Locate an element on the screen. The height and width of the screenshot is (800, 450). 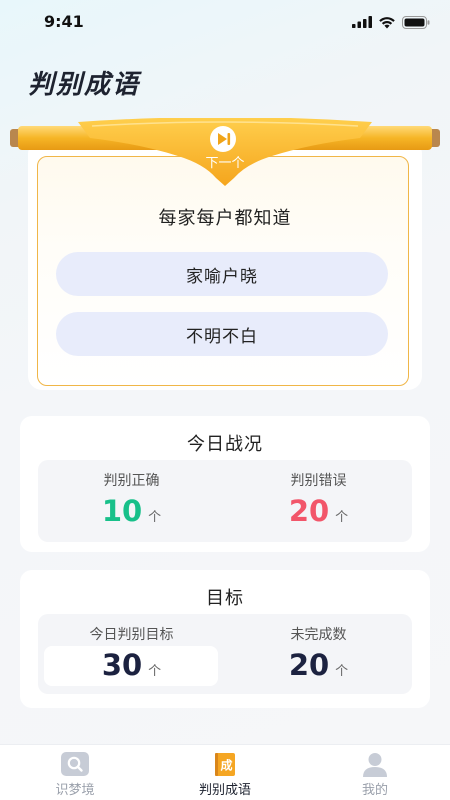
remaining-stat: 未完成数 20 个 is located at coordinates (318, 655).